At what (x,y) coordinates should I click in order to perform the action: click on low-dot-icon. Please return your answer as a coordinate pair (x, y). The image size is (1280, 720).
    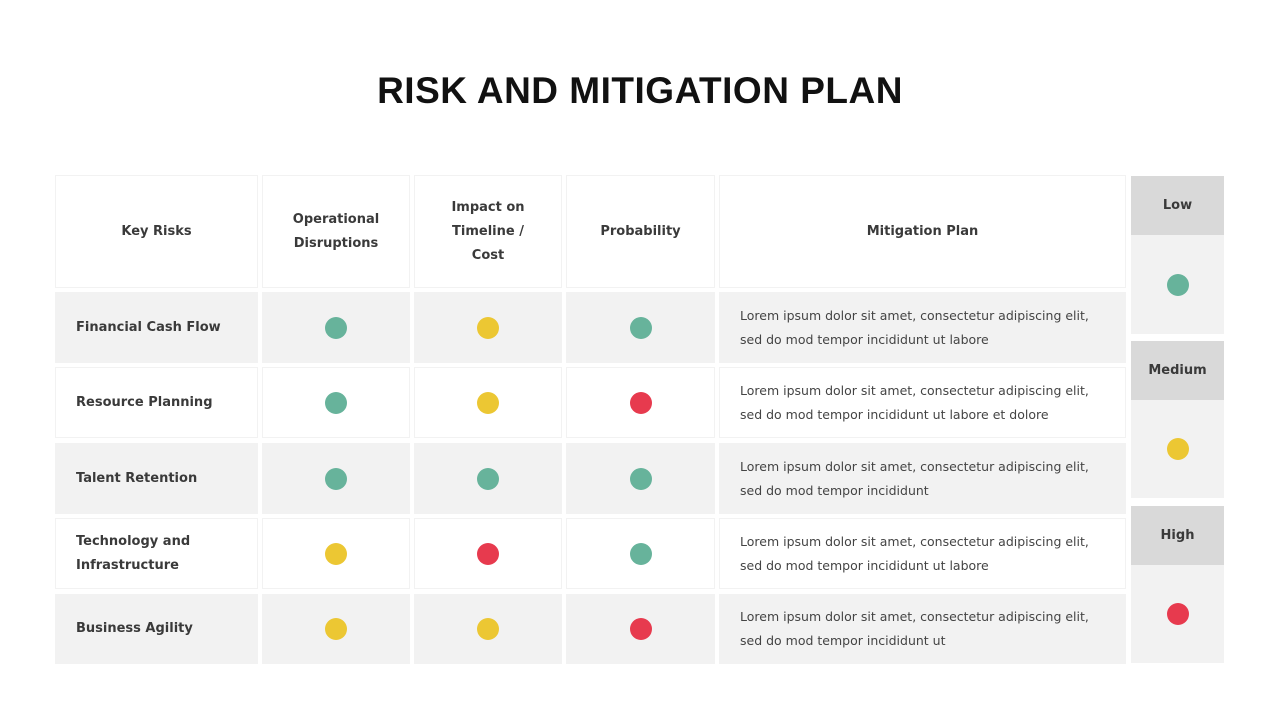
    Looking at the image, I should click on (1177, 284).